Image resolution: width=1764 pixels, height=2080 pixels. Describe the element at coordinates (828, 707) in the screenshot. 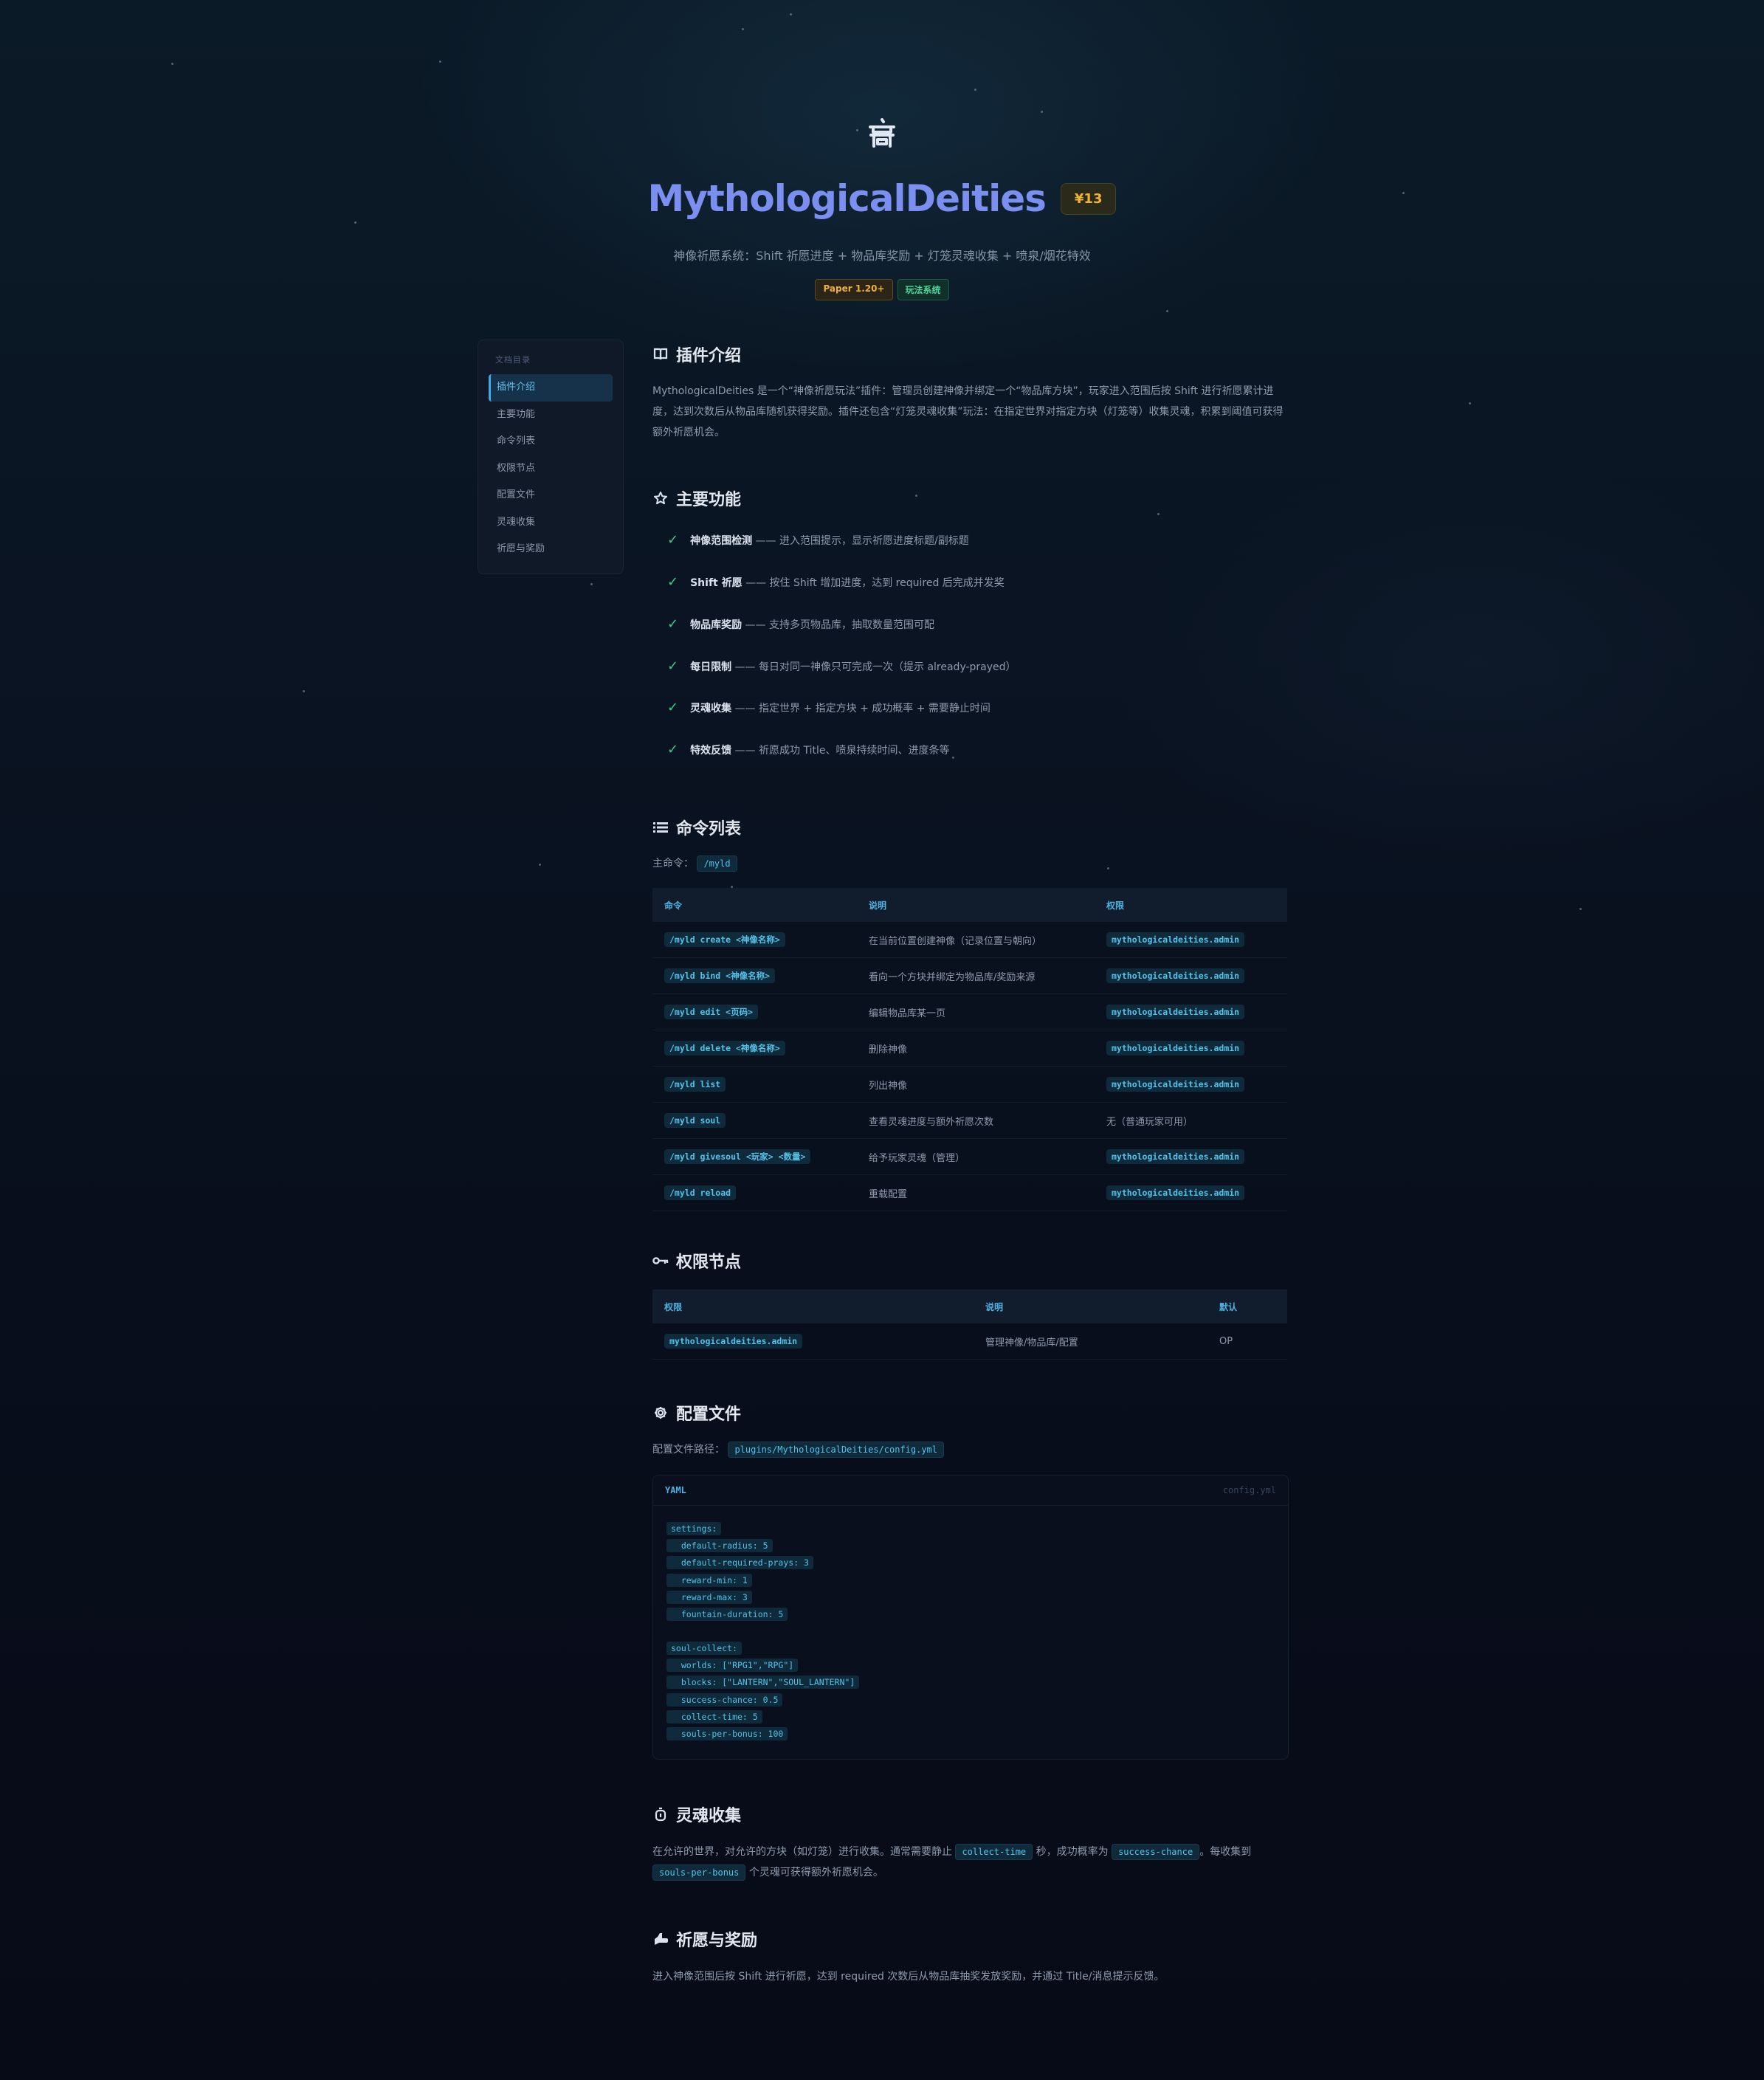

I see `feature-item: ✓ 灵魂收集 —— 指定世界 + 指定方块 + 成功概率 + 需要静止时间` at that location.